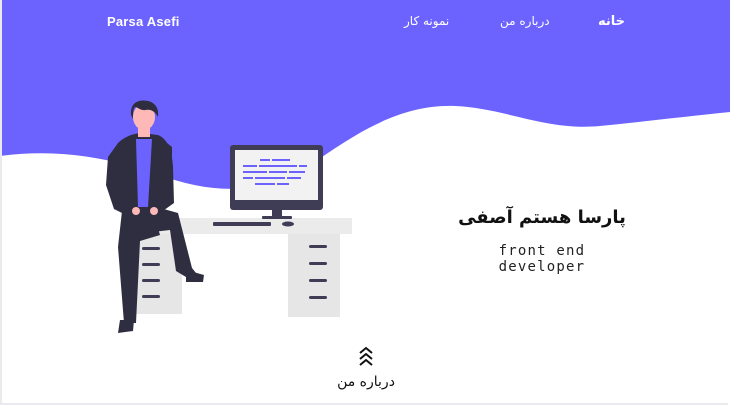 This screenshot has width=730, height=407. Describe the element at coordinates (242, 224) in the screenshot. I see `keyboard` at that location.